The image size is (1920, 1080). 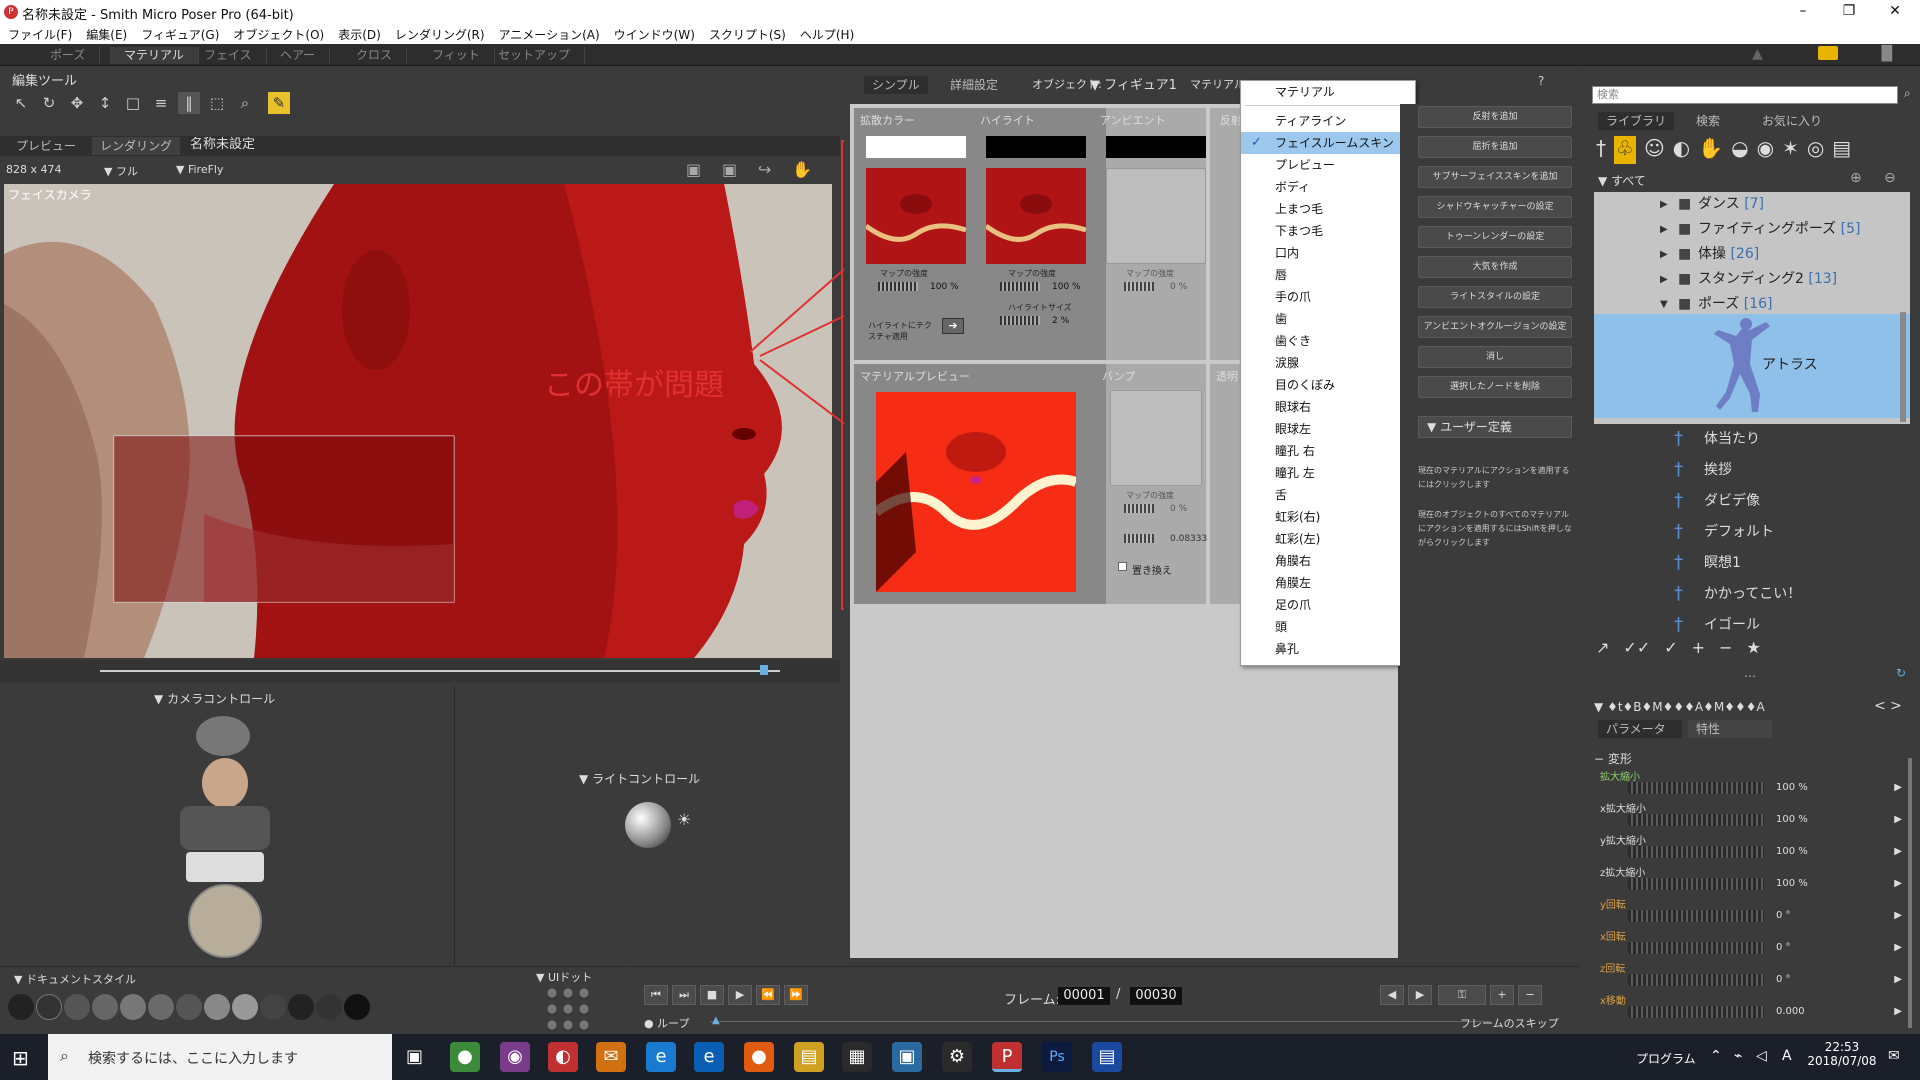 What do you see at coordinates (827, 34) in the screenshot?
I see `menu-help: ヘルプ(H)` at bounding box center [827, 34].